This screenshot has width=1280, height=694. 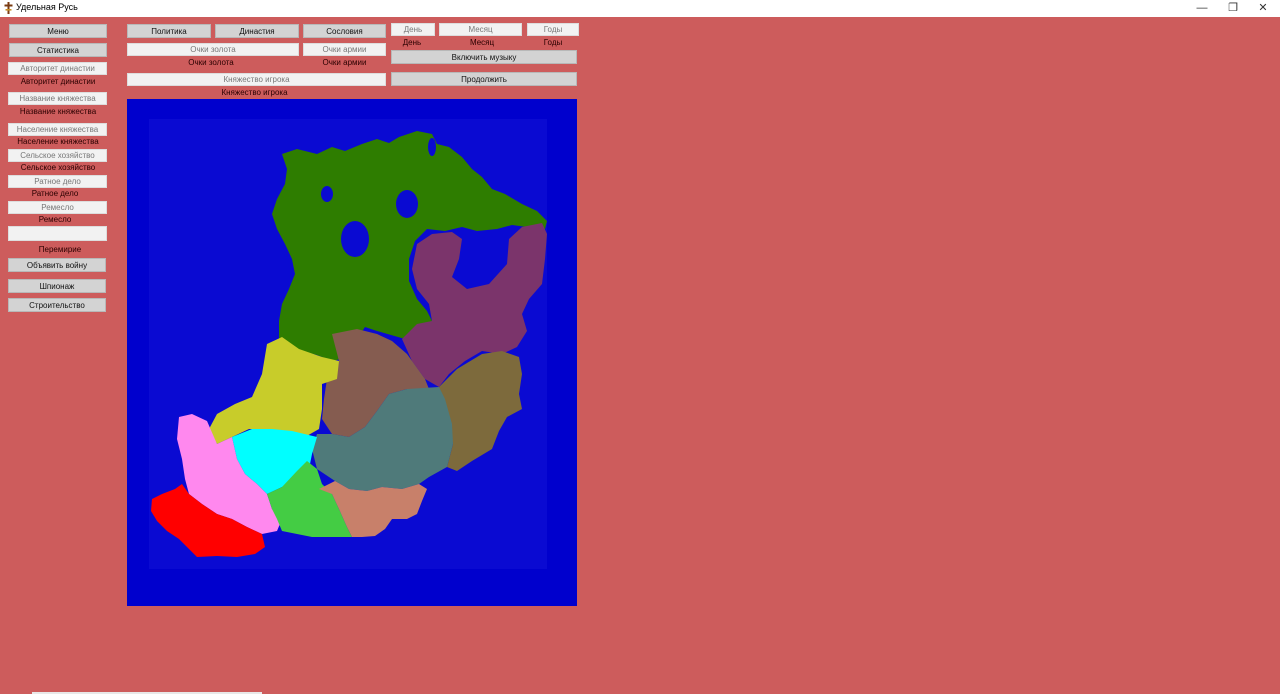 I want to click on craft-label: Ремесло, so click(x=55, y=219).